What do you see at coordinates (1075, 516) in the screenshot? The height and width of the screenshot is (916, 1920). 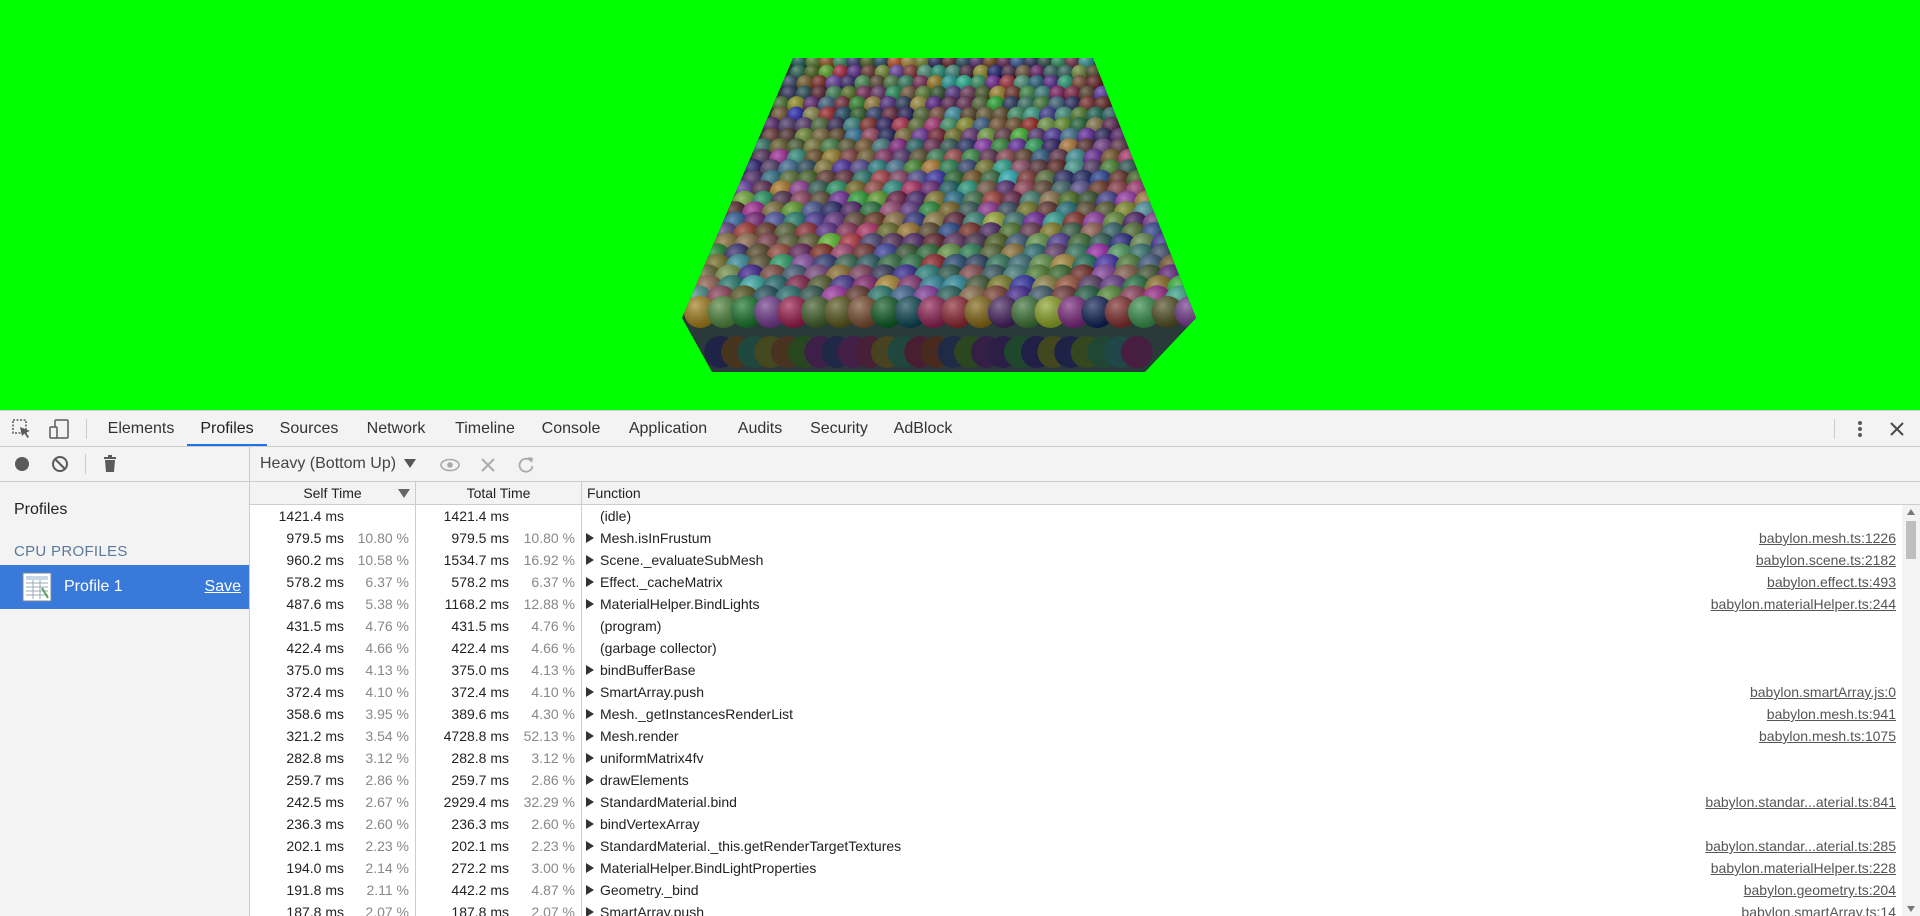 I see `table-row: 1421.4 ms 1421.4 ms (idle)` at bounding box center [1075, 516].